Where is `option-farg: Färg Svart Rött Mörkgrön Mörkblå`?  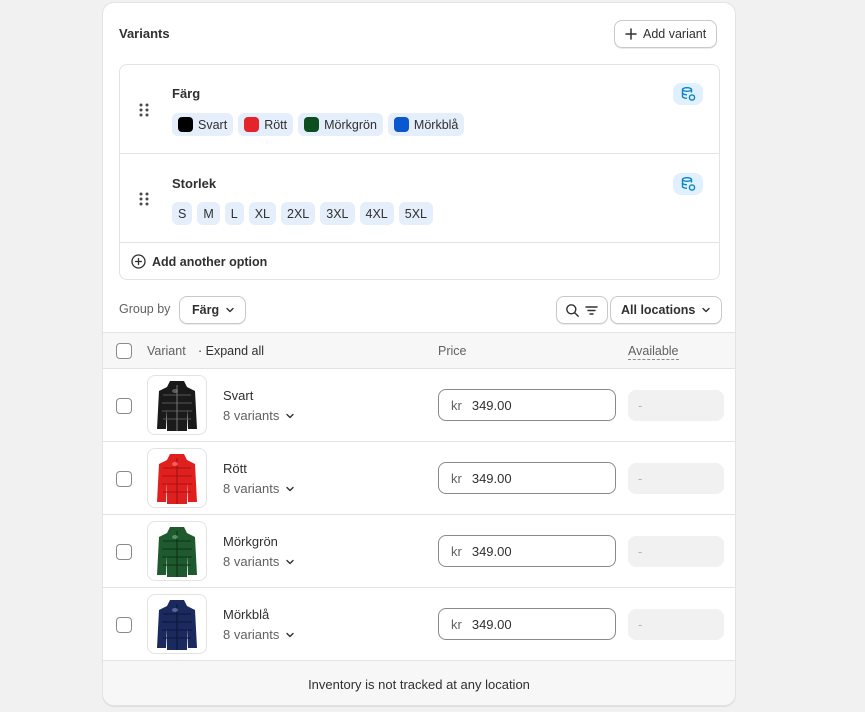
option-farg: Färg Svart Rött Mörkgrön Mörkblå is located at coordinates (419, 109).